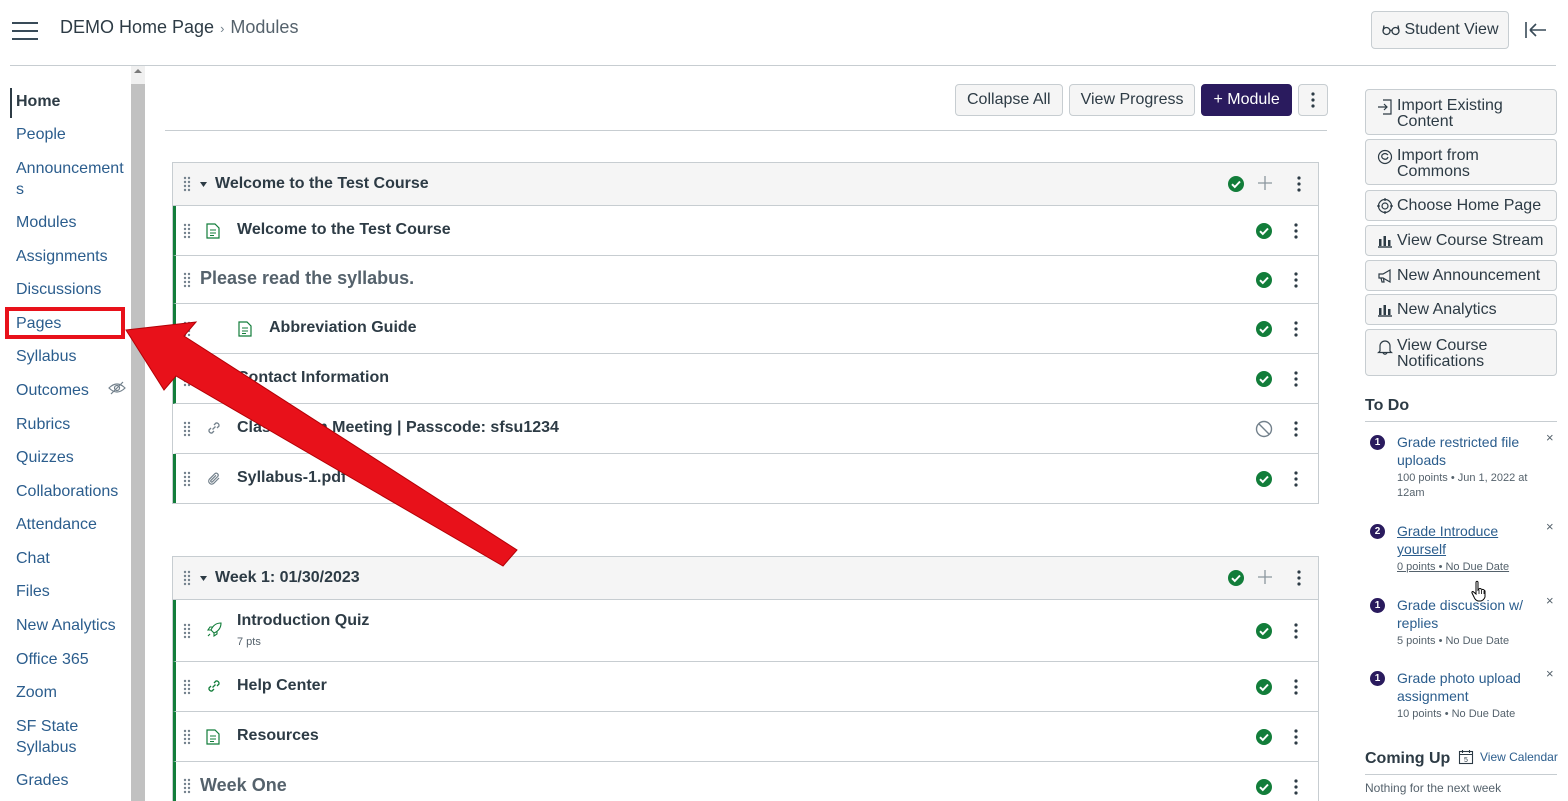 This screenshot has width=1568, height=801. Describe the element at coordinates (1464, 540) in the screenshot. I see `todo-link: Grade Introduce yourself` at that location.